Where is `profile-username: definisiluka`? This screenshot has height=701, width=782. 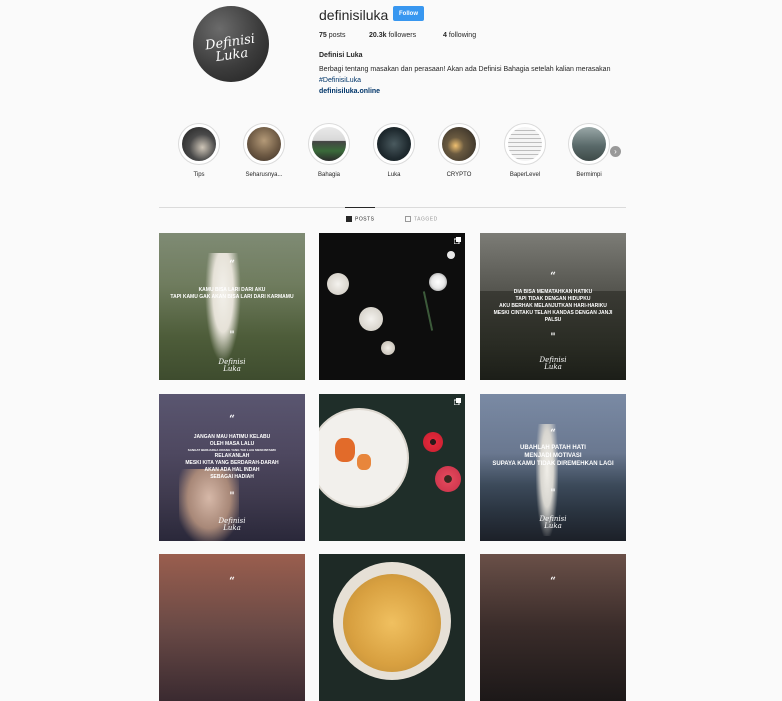 profile-username: definisiluka is located at coordinates (354, 15).